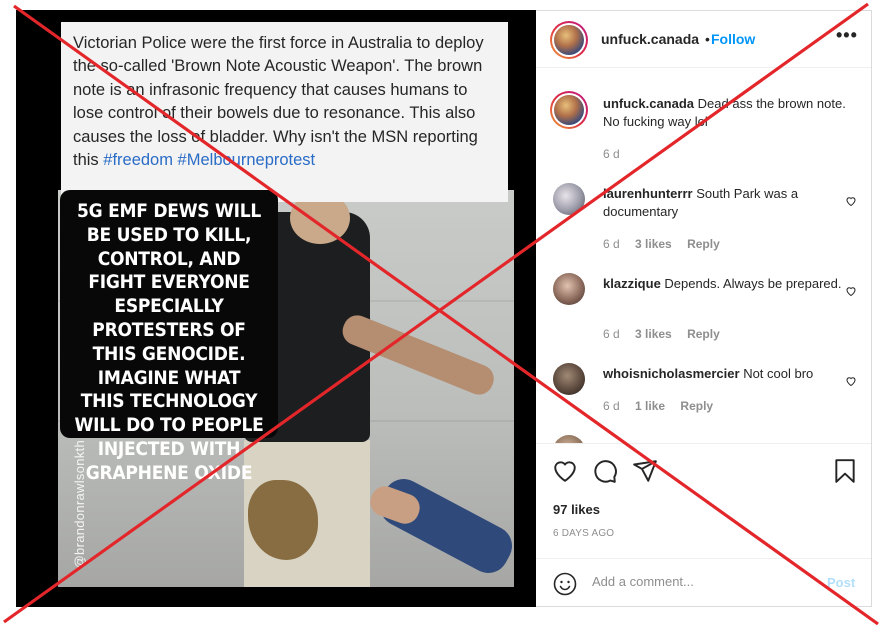 Image resolution: width=883 pixels, height=626 pixels. I want to click on comment-likes: 1 like, so click(650, 406).